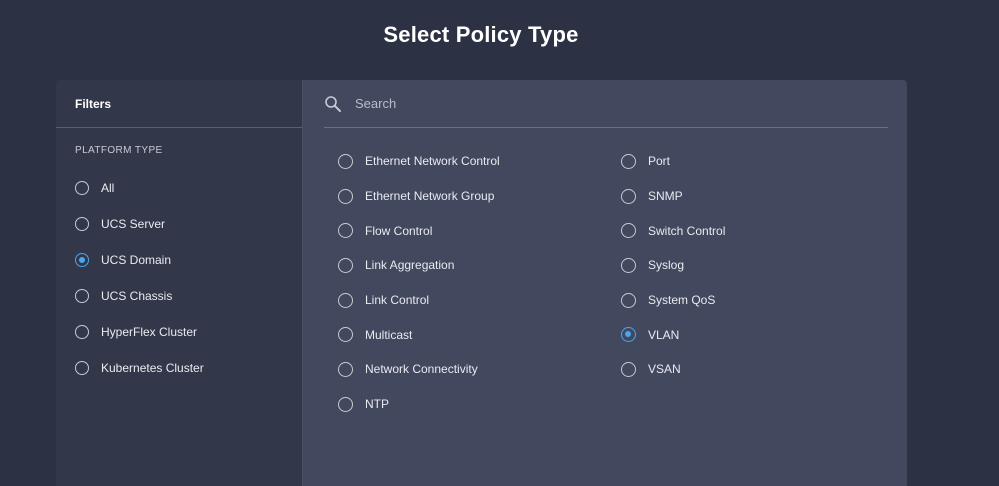 This screenshot has height=486, width=999. Describe the element at coordinates (136, 260) in the screenshot. I see `filter-item-label: UCS Domain` at that location.